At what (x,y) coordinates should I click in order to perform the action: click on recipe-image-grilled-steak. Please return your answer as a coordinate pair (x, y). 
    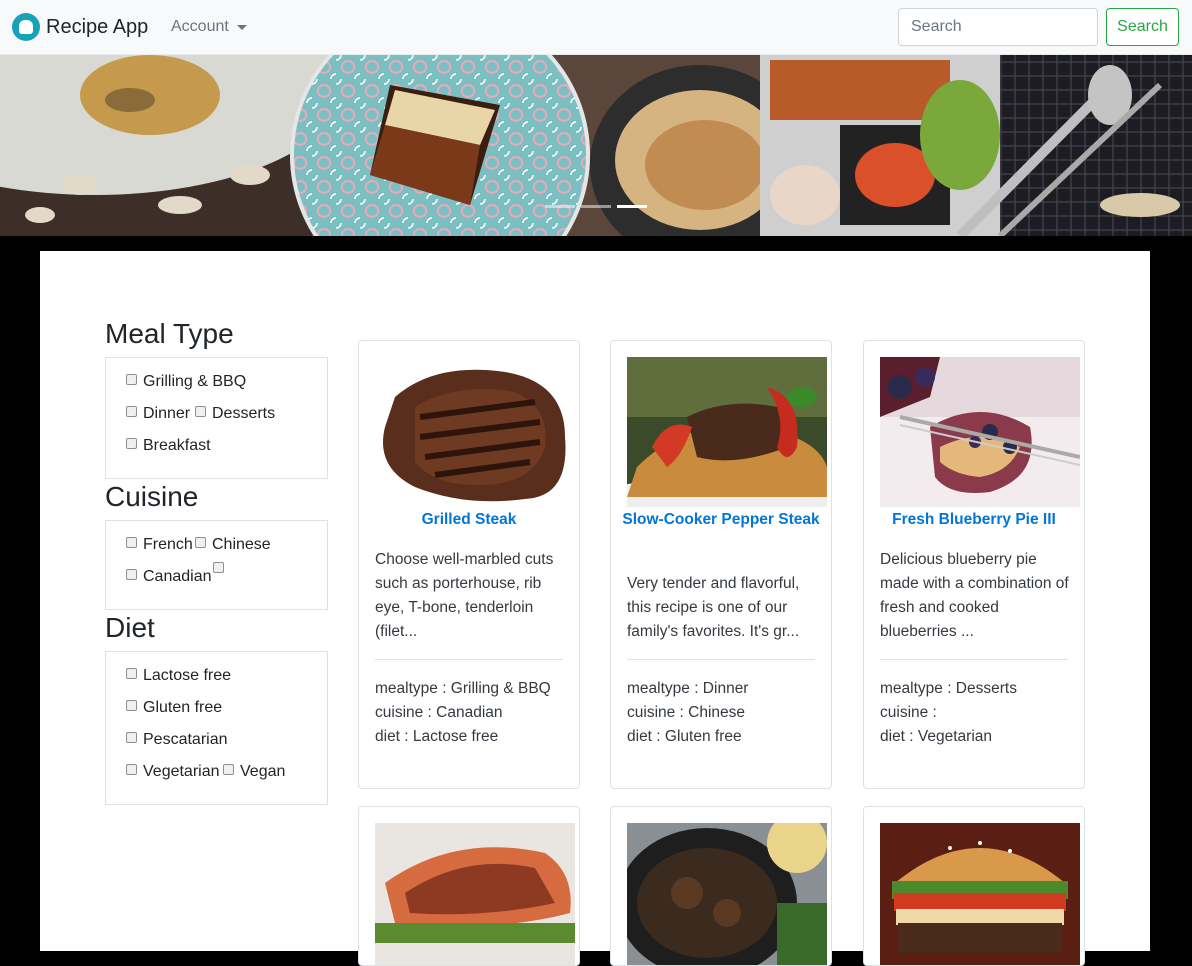
    Looking at the image, I should click on (475, 432).